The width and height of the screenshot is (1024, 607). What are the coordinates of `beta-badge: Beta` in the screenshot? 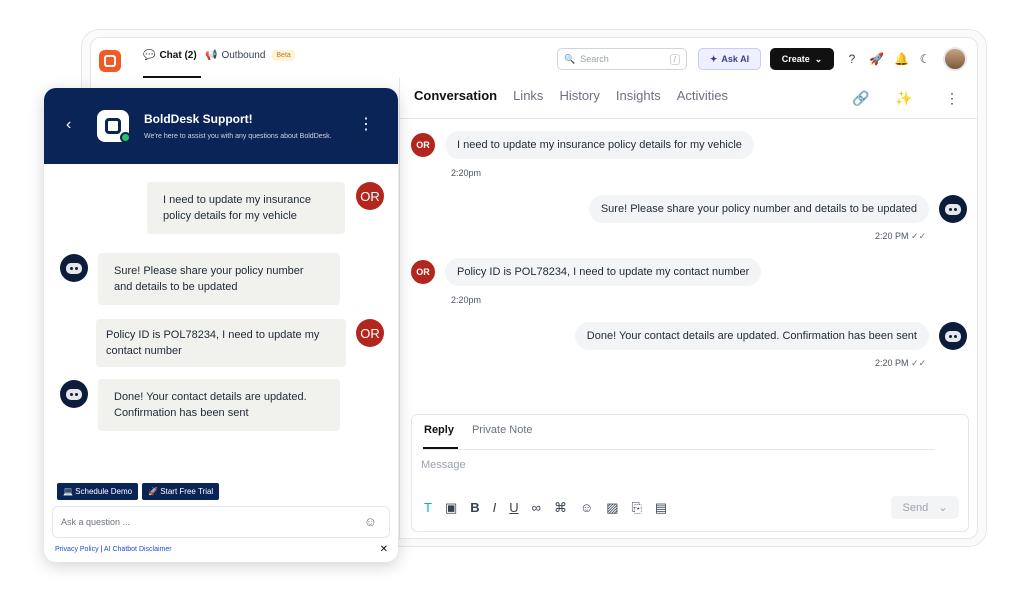 It's located at (283, 55).